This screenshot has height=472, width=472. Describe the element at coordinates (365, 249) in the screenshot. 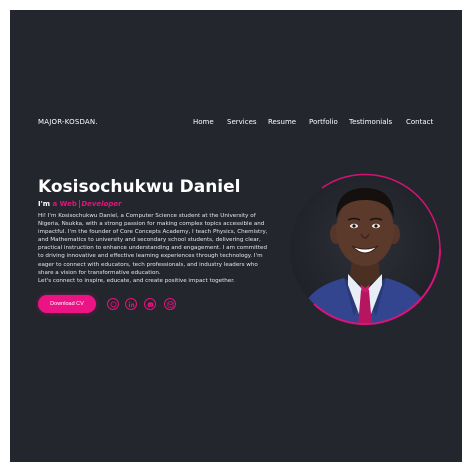

I see `profile-portrait` at that location.